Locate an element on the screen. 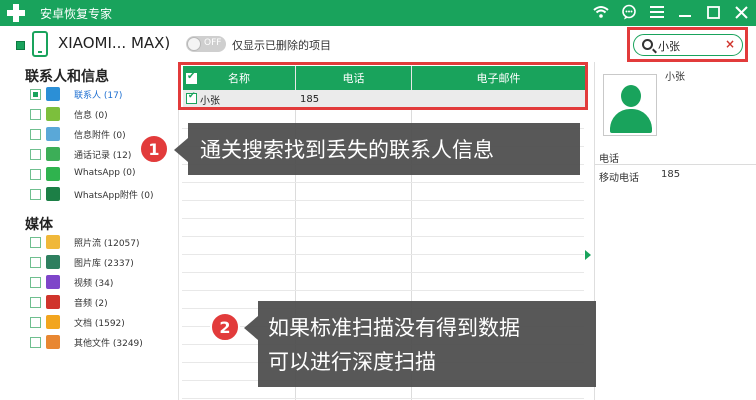  document-icon is located at coordinates (53, 322).